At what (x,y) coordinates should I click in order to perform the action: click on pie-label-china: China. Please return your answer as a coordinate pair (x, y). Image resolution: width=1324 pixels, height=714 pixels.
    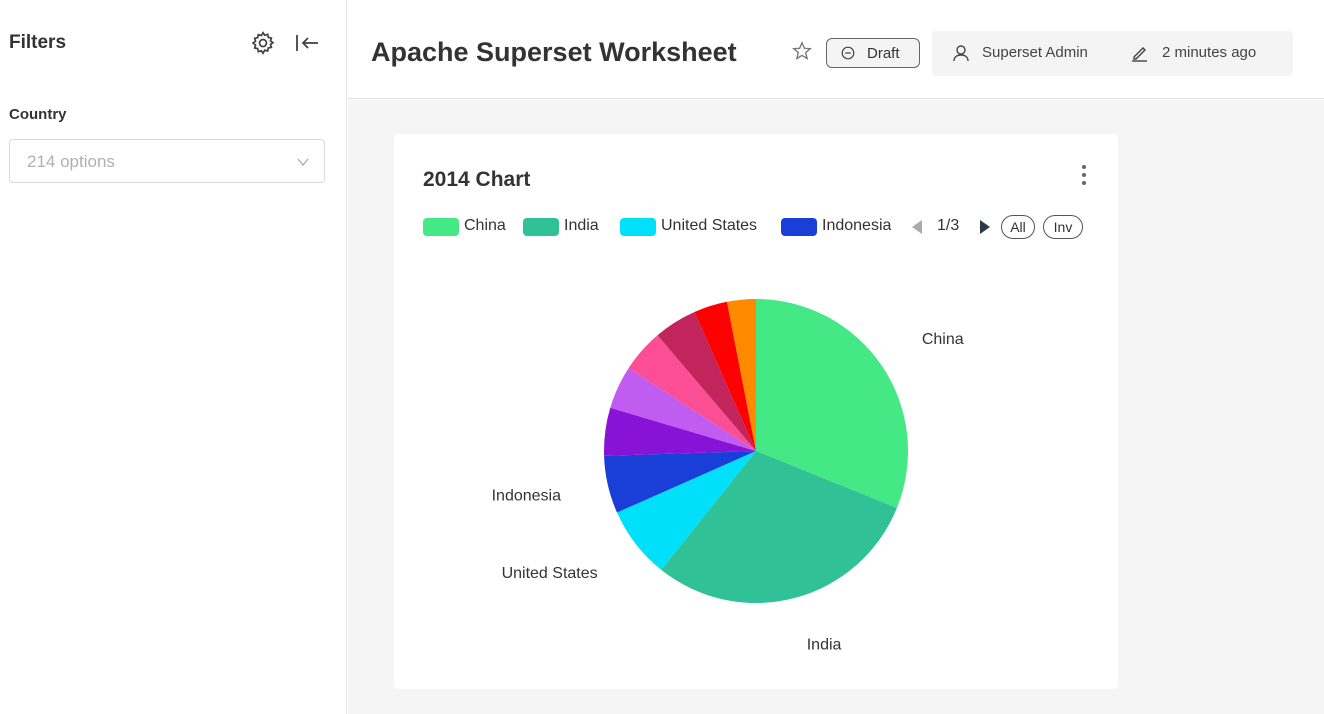
    Looking at the image, I should click on (943, 339).